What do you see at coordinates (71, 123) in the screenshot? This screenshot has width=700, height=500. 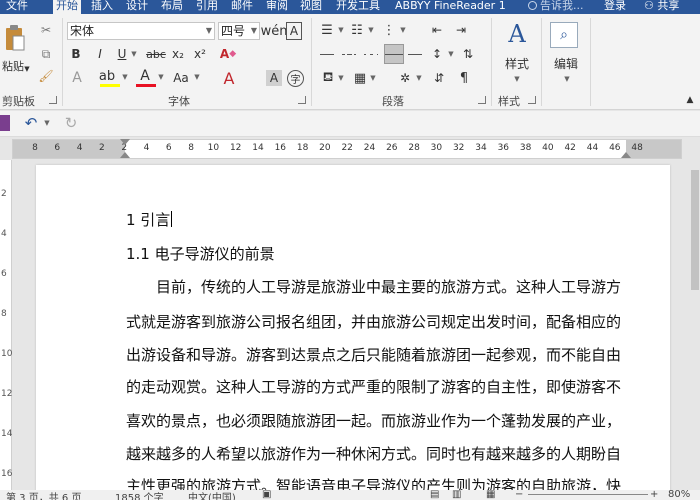 I see `redo-icon: ↻` at bounding box center [71, 123].